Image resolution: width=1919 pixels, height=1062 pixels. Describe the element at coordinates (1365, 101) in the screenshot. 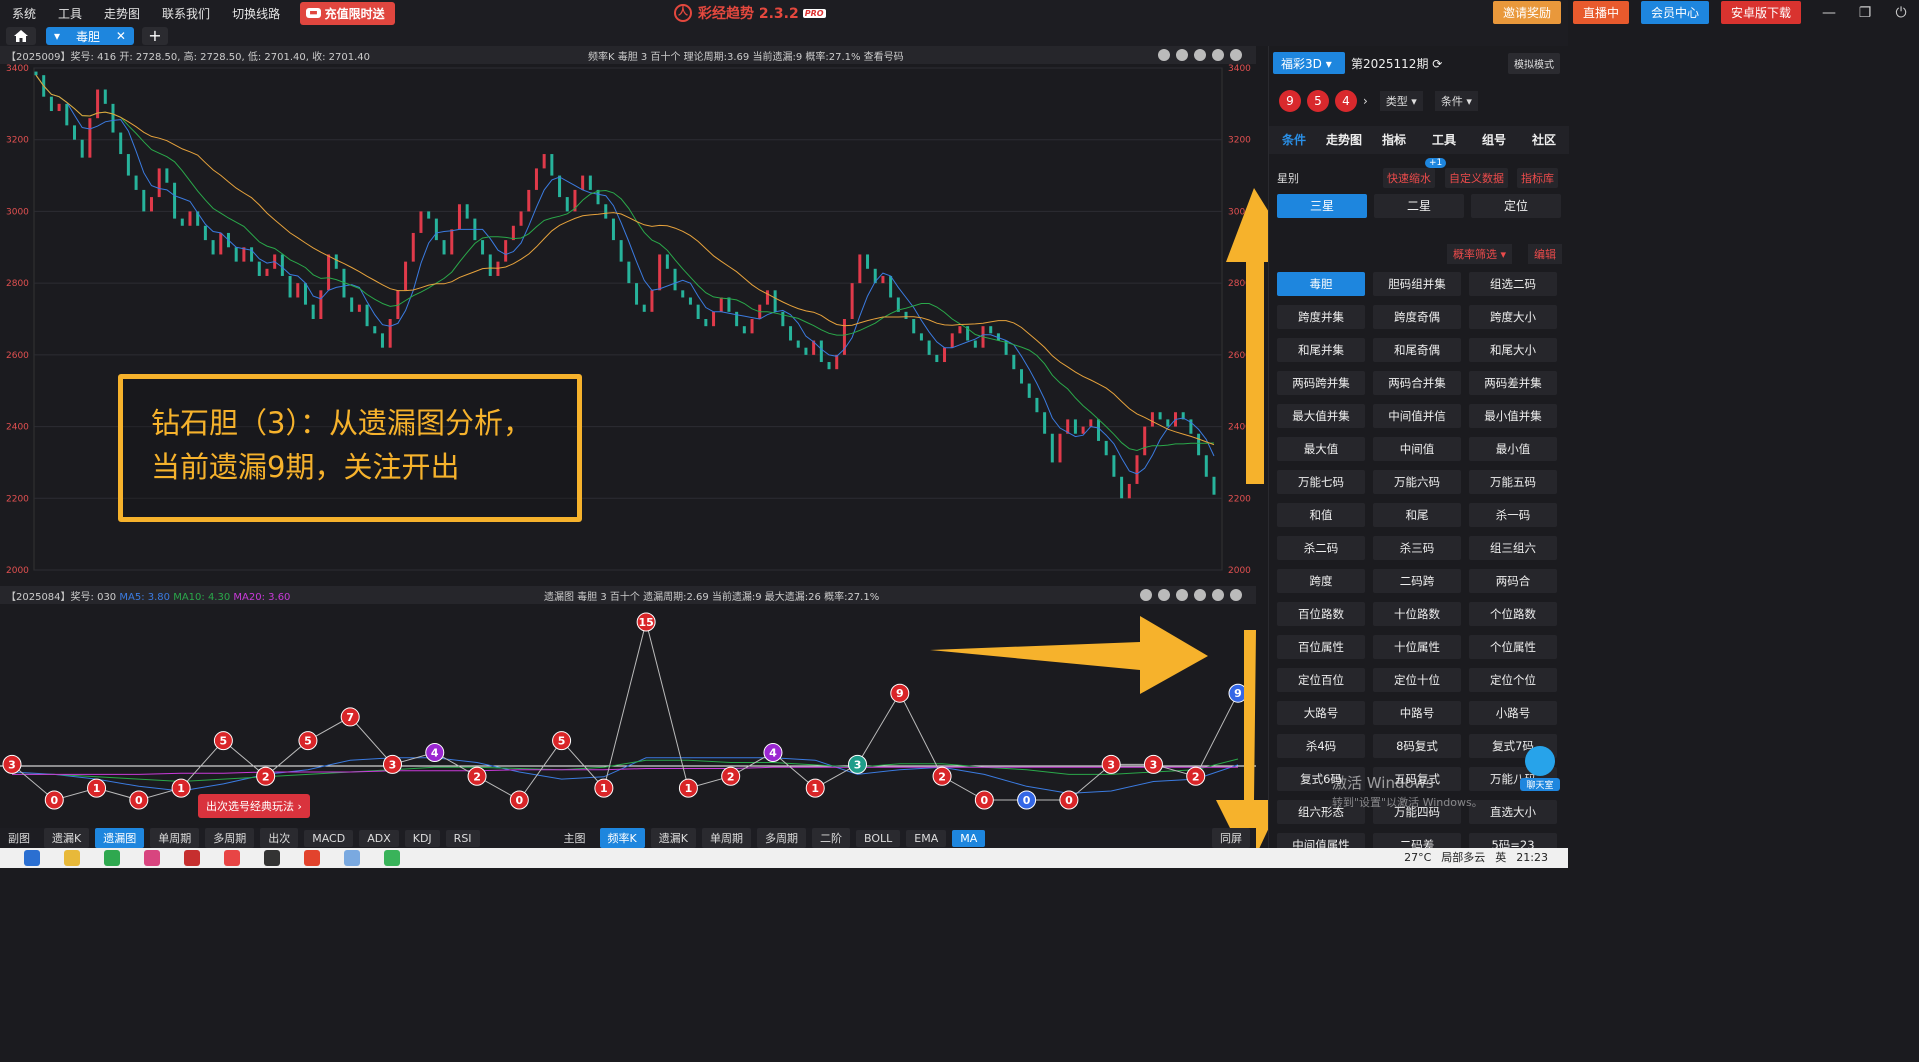

I see `chevron-right-icon: ›` at that location.